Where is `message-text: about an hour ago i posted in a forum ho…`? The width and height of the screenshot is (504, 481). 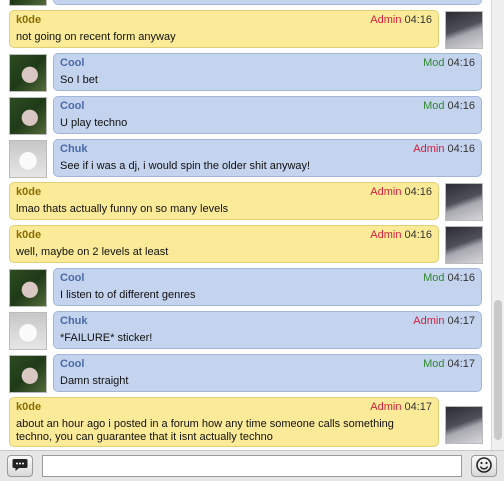 message-text: about an hour ago i posted in a forum ho… is located at coordinates (205, 430).